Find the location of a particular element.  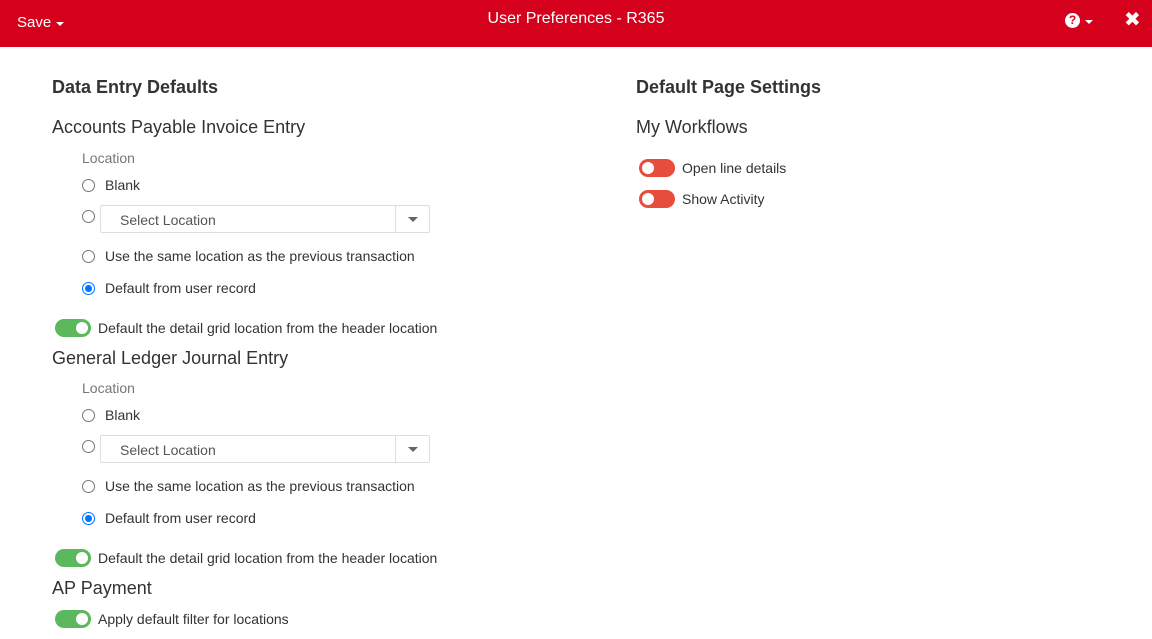

gl-location-select: Select Location is located at coordinates (265, 449).